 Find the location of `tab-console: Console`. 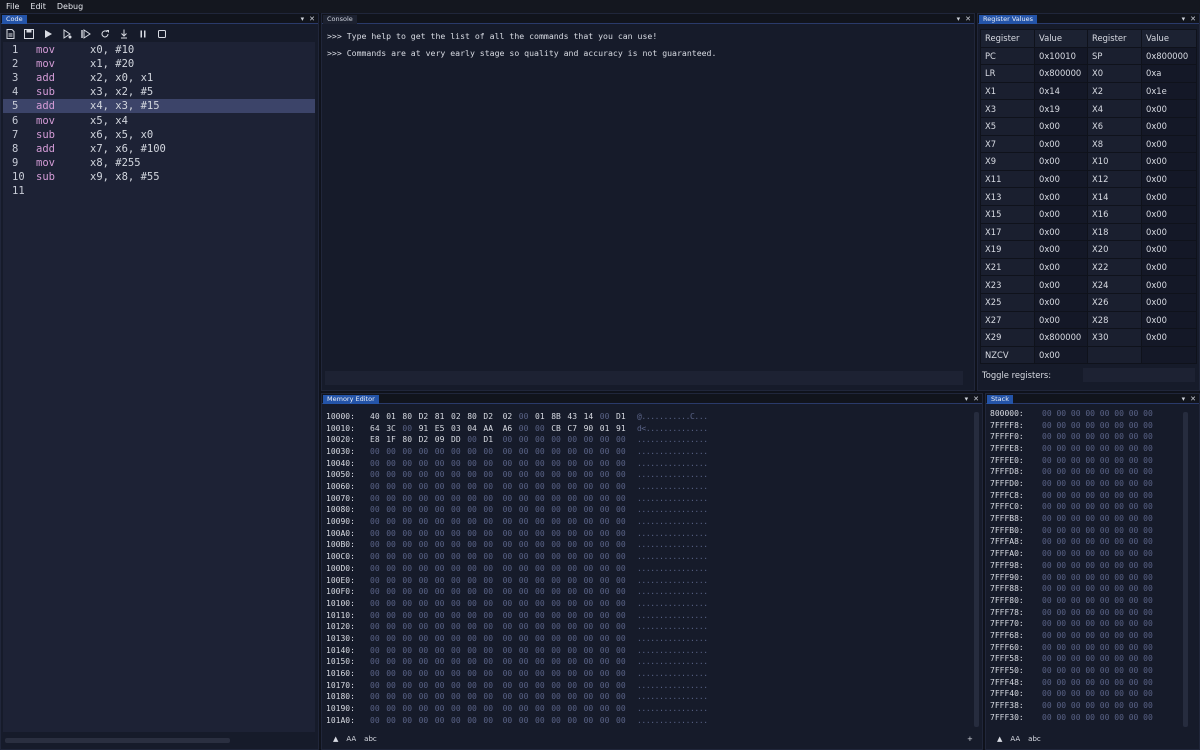

tab-console: Console is located at coordinates (340, 19).